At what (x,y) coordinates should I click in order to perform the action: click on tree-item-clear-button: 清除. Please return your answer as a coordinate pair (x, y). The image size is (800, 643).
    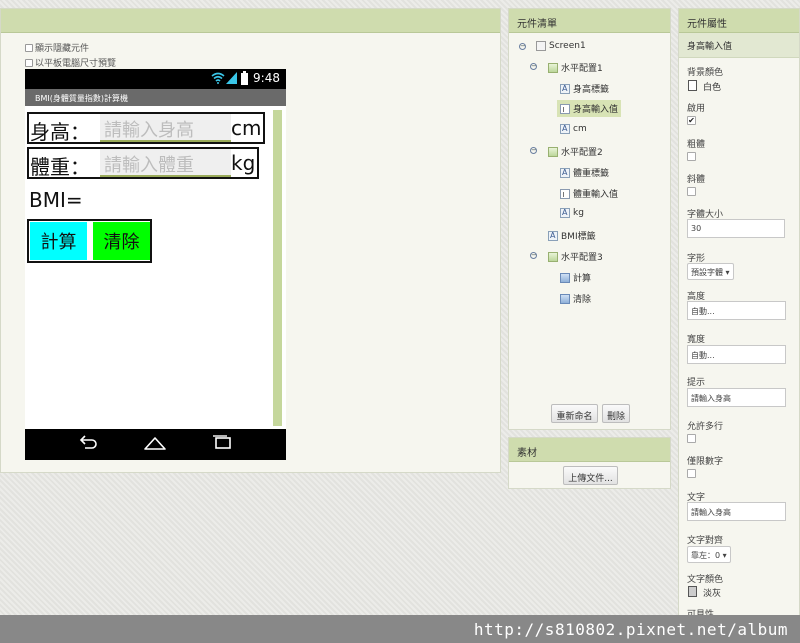
    Looking at the image, I should click on (575, 298).